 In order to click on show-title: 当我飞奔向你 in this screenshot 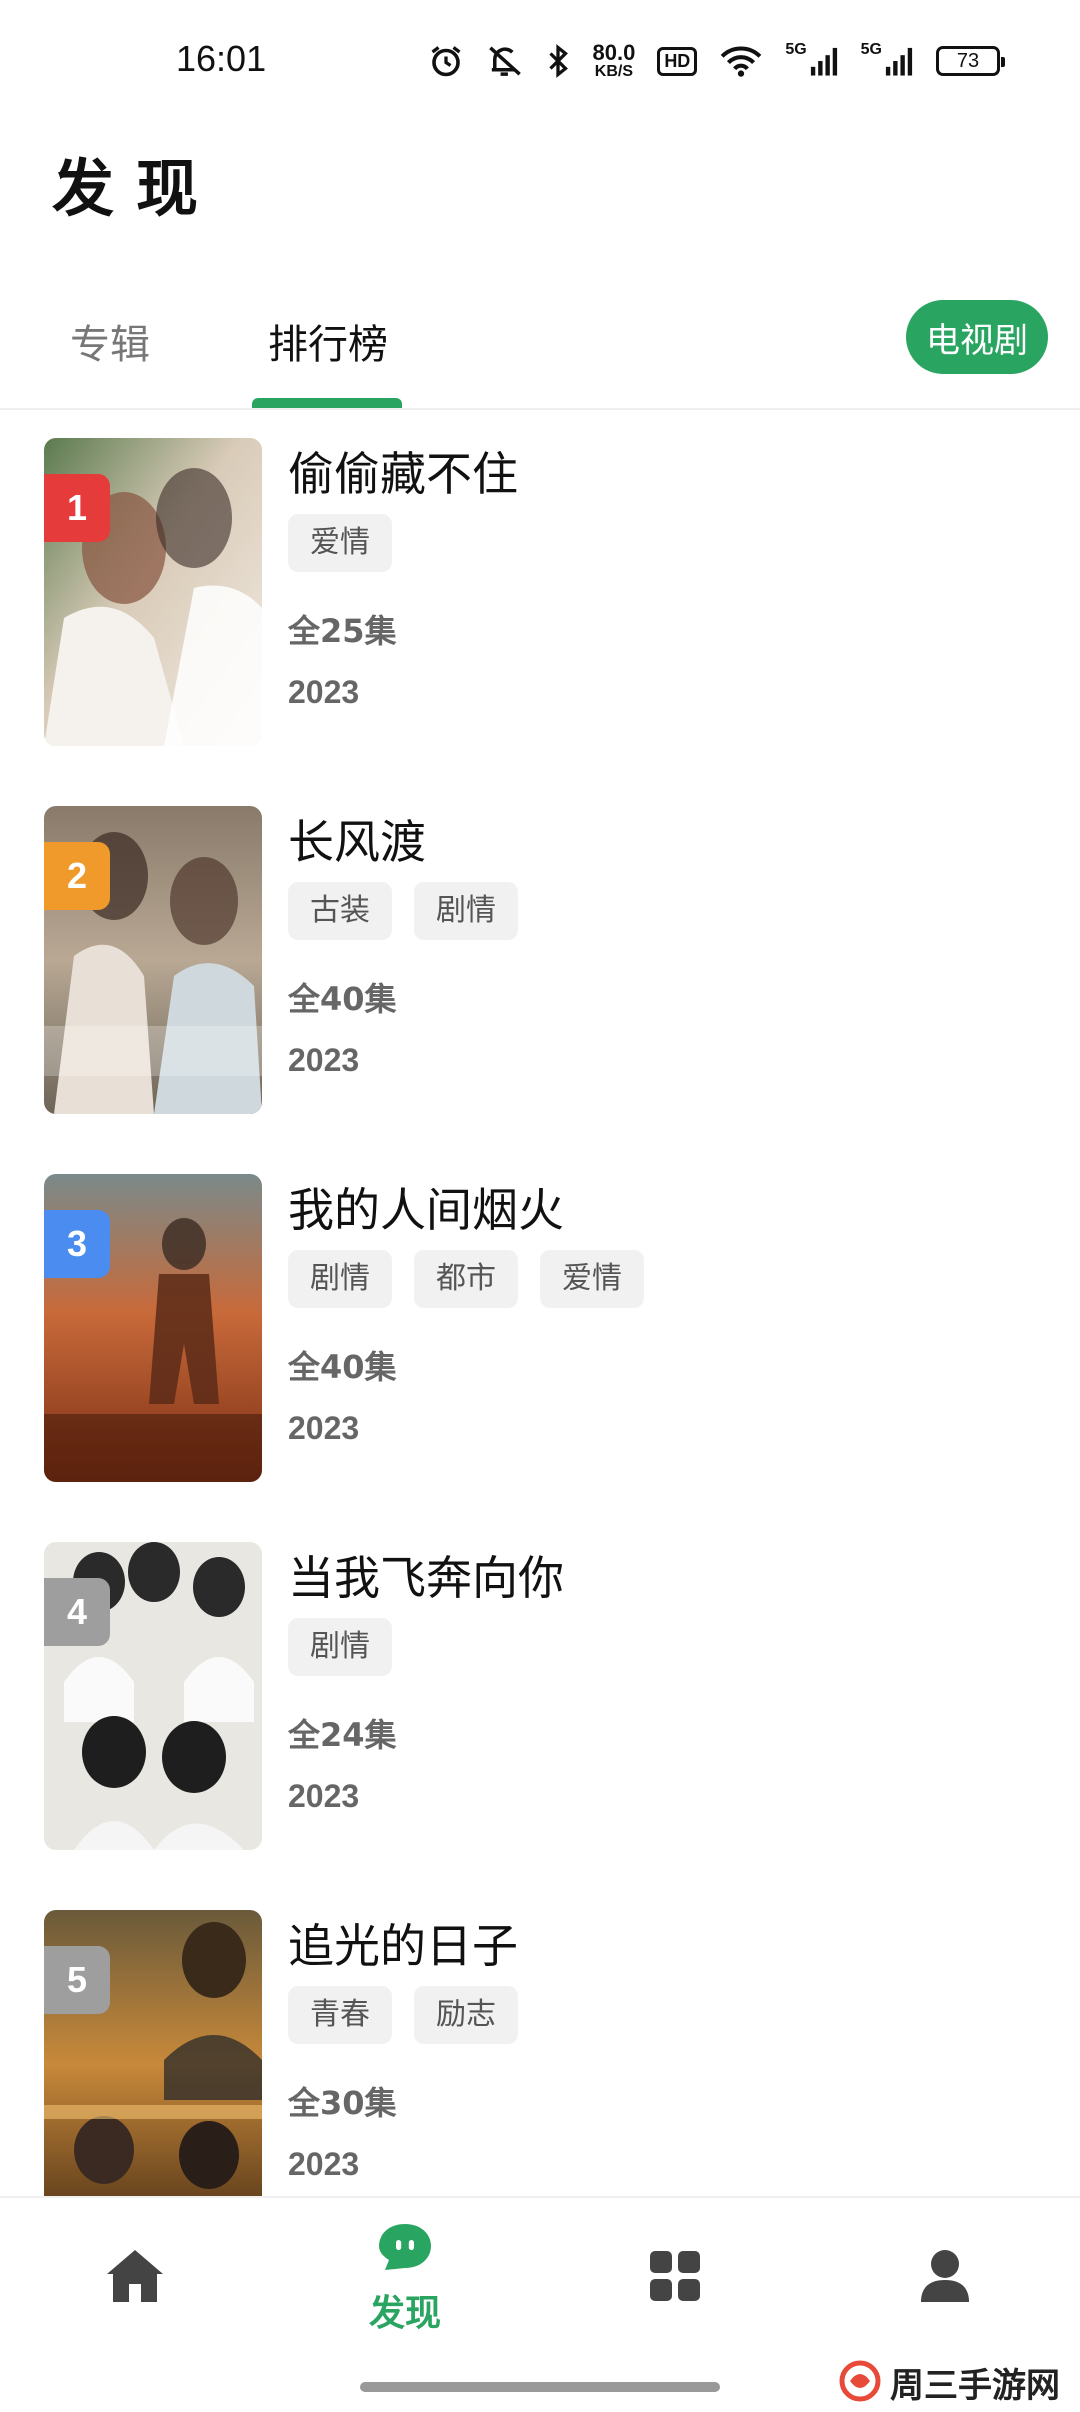, I will do `click(426, 1575)`.